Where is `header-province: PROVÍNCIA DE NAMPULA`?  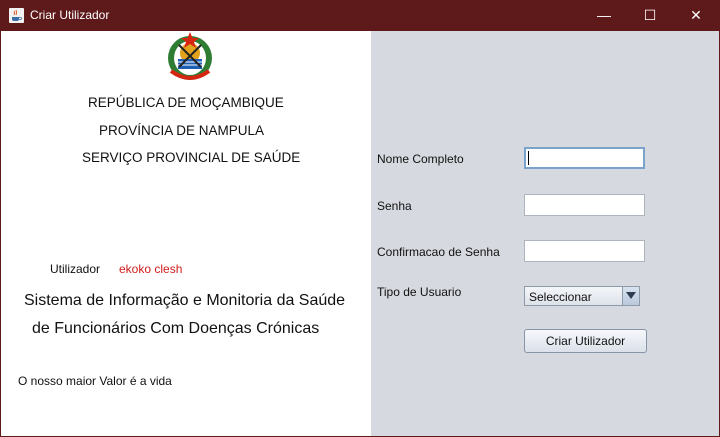 header-province: PROVÍNCIA DE NAMPULA is located at coordinates (182, 130).